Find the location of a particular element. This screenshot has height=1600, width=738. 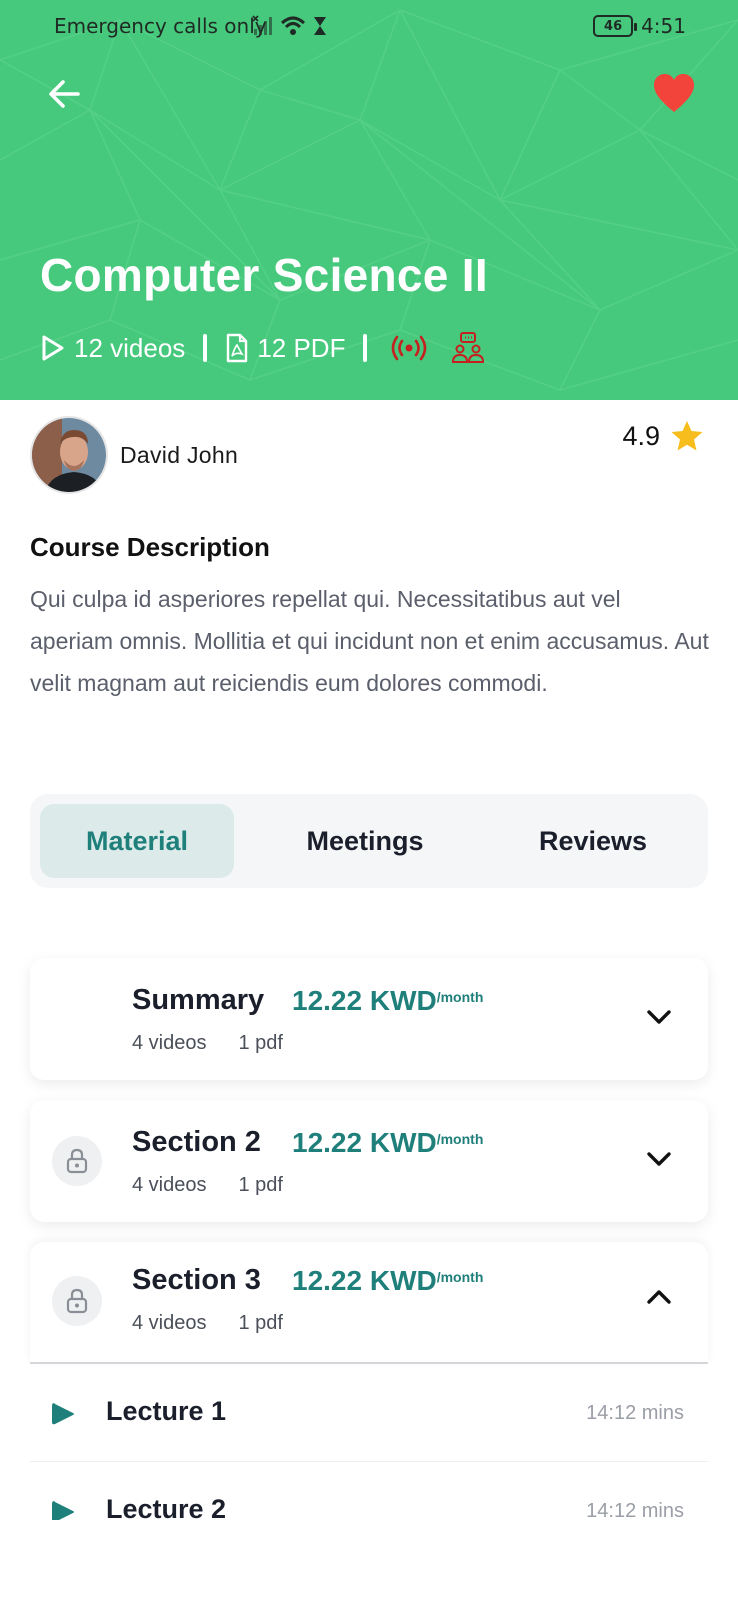

clock: 4:51 is located at coordinates (663, 26).